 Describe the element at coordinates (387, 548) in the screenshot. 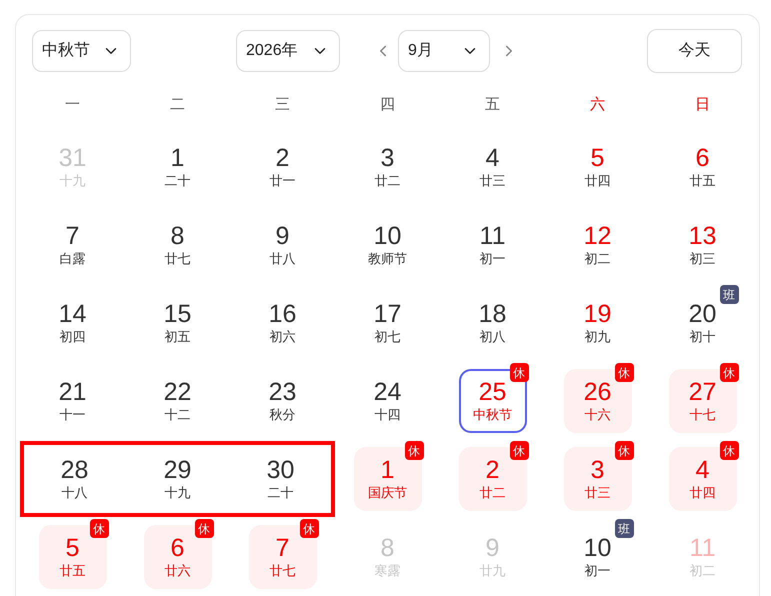

I see `day-number: 8` at that location.